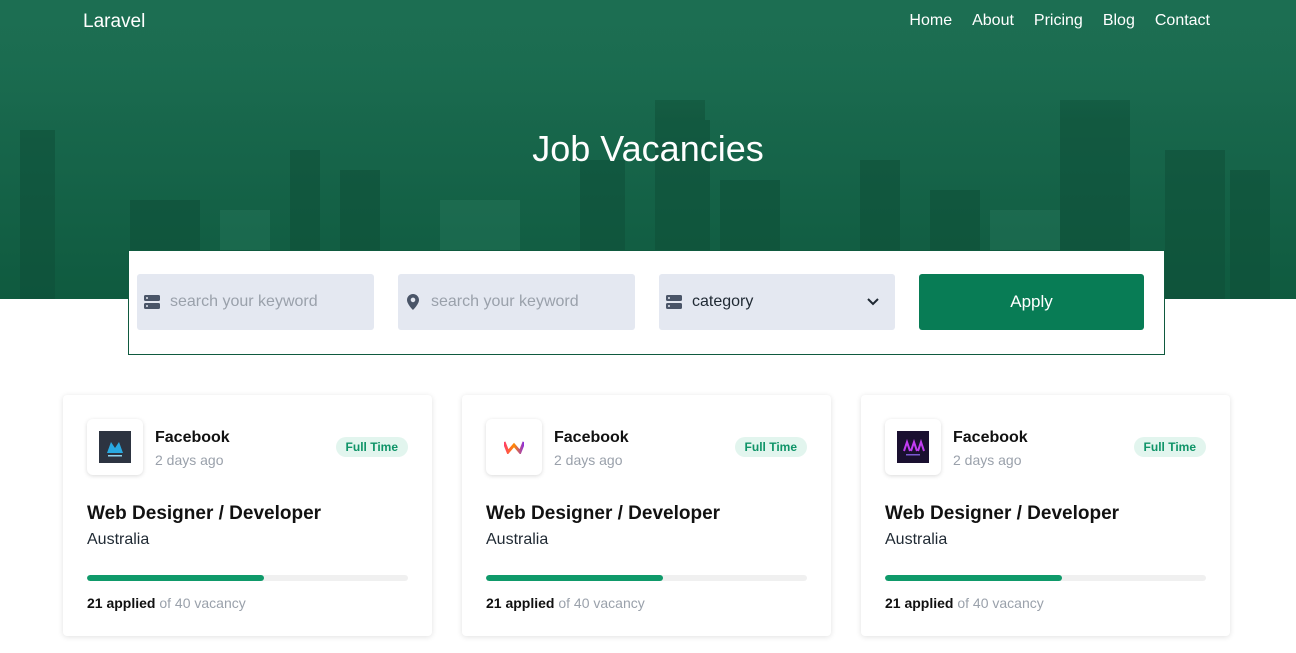 Image resolution: width=1296 pixels, height=653 pixels. Describe the element at coordinates (648, 148) in the screenshot. I see `page-title: Job Vacancies` at that location.